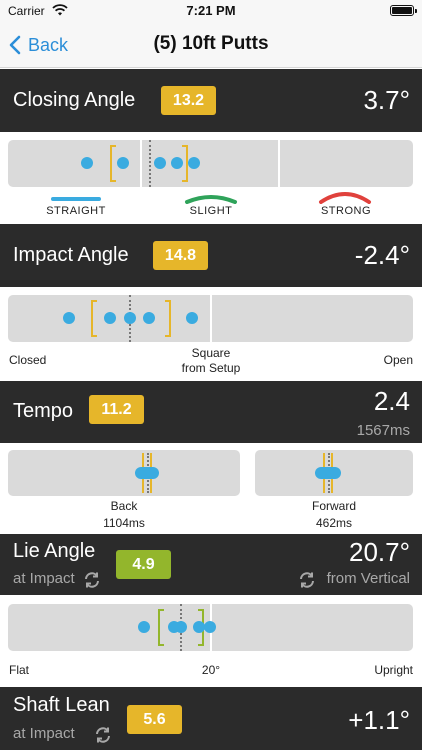 This screenshot has height=750, width=422. What do you see at coordinates (211, 199) in the screenshot?
I see `slight-arc-icon` at bounding box center [211, 199].